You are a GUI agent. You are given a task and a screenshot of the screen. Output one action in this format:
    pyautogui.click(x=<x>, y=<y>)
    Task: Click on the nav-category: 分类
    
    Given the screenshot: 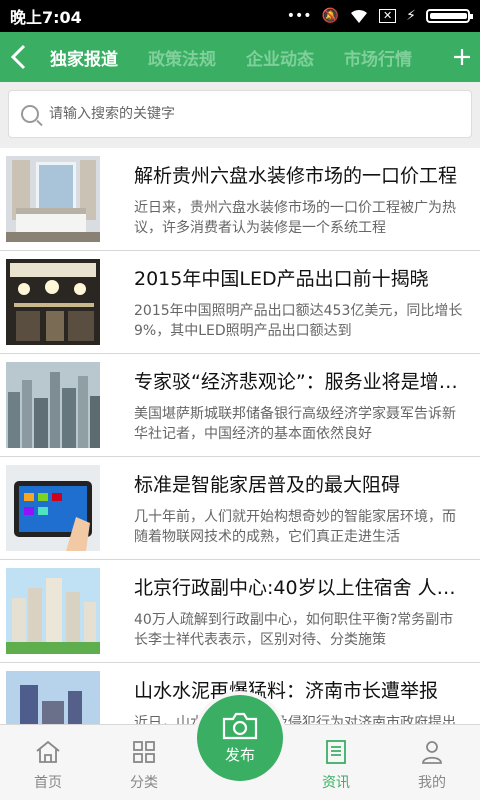 What is the action you would take?
    pyautogui.click(x=144, y=762)
    